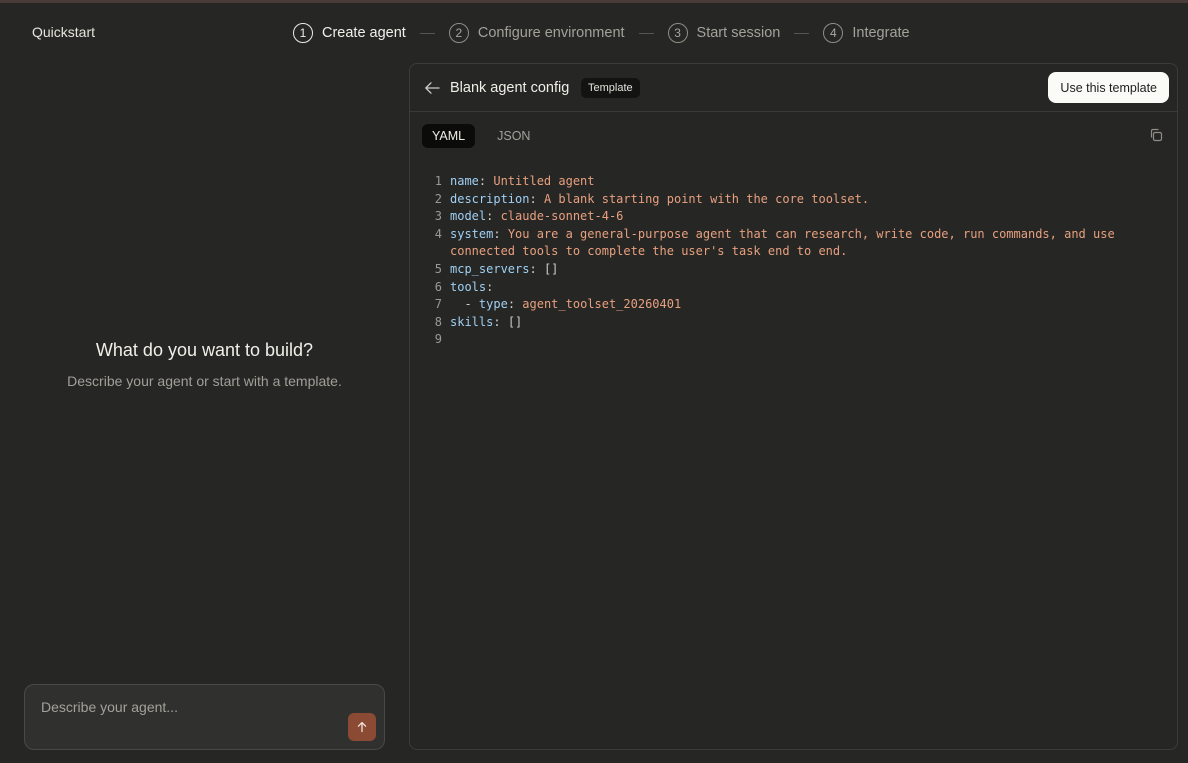 Image resolution: width=1188 pixels, height=763 pixels. Describe the element at coordinates (481, 136) in the screenshot. I see `format-tabs: YAML JSON` at that location.